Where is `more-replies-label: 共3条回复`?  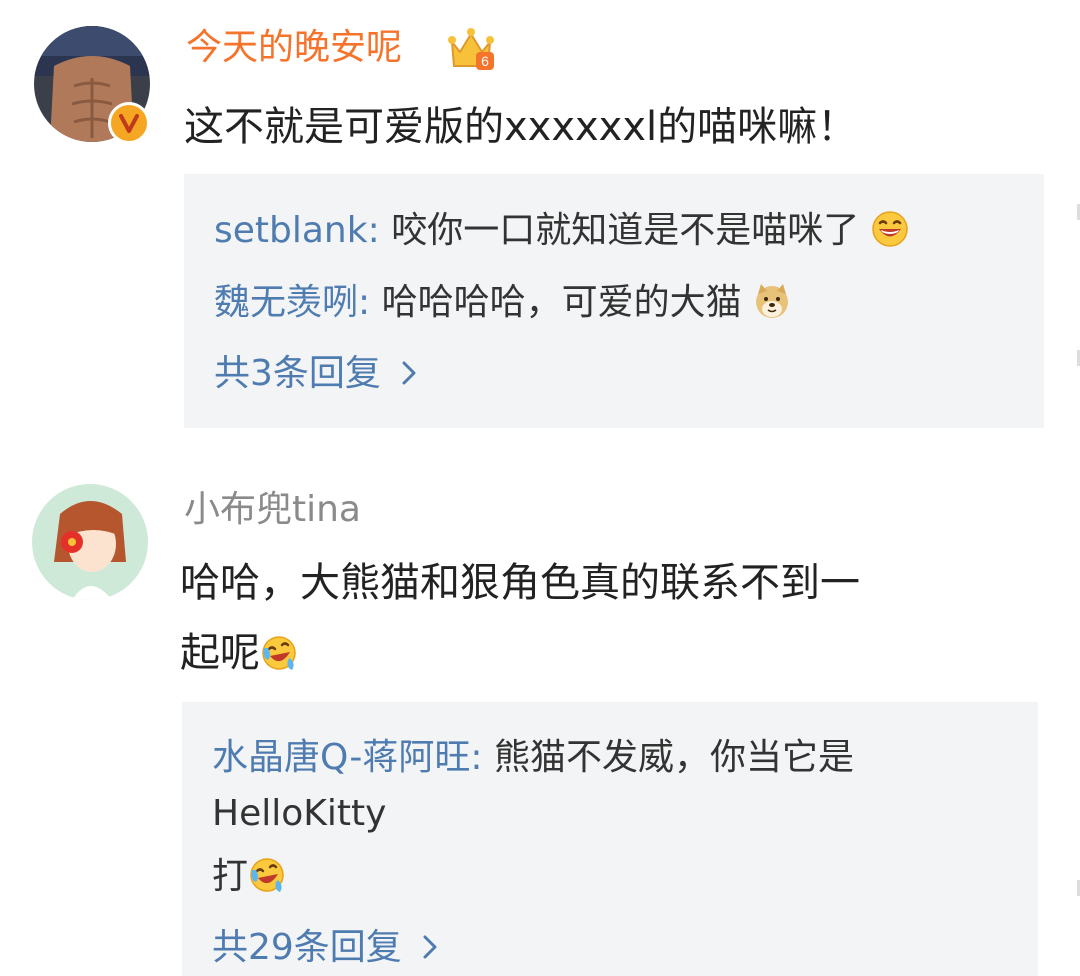
more-replies-label: 共3条回复 is located at coordinates (297, 373).